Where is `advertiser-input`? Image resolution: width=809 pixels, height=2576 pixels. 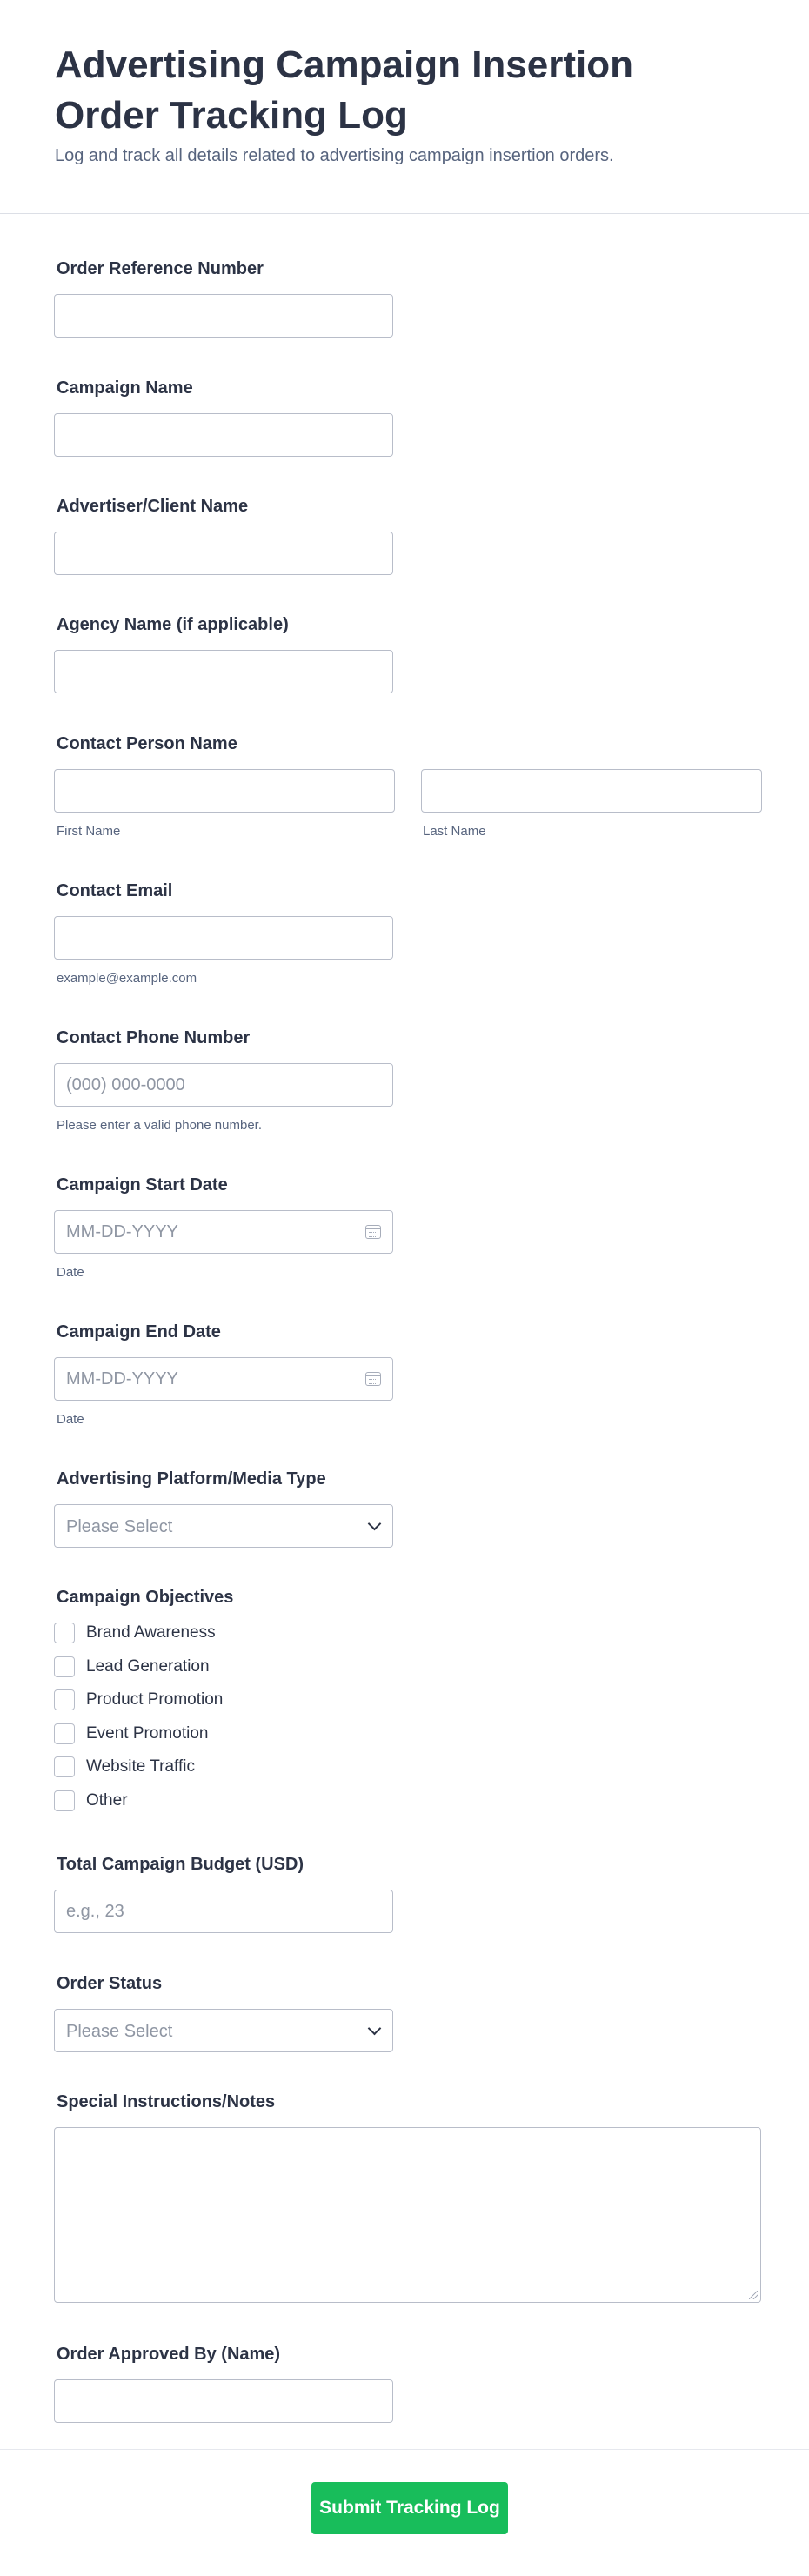
advertiser-input is located at coordinates (223, 553).